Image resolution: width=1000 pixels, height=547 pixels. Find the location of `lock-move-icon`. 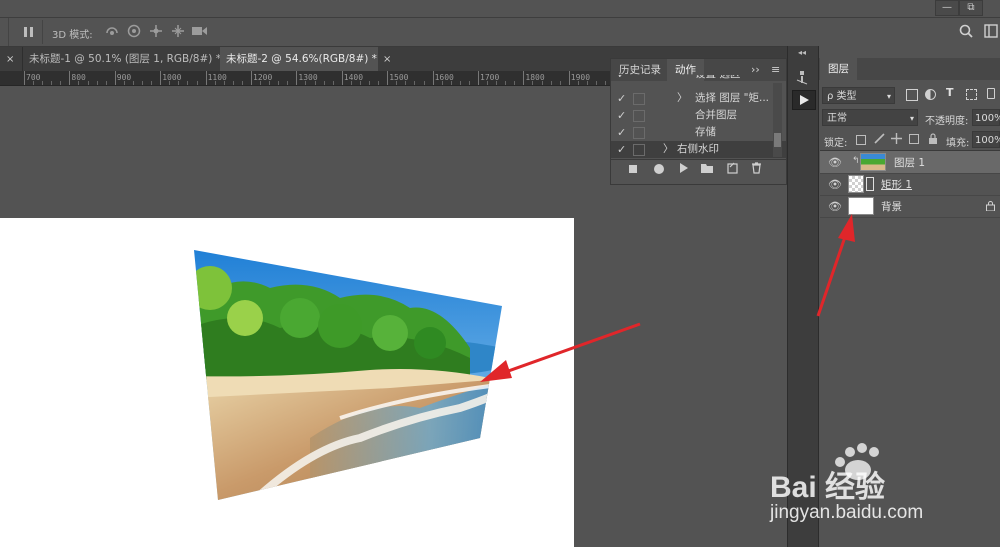

lock-move-icon is located at coordinates (896, 140).